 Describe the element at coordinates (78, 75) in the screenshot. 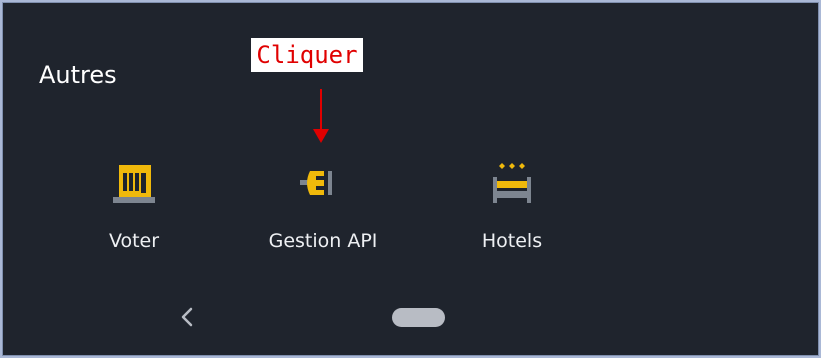

I see `section-title: Autres` at that location.